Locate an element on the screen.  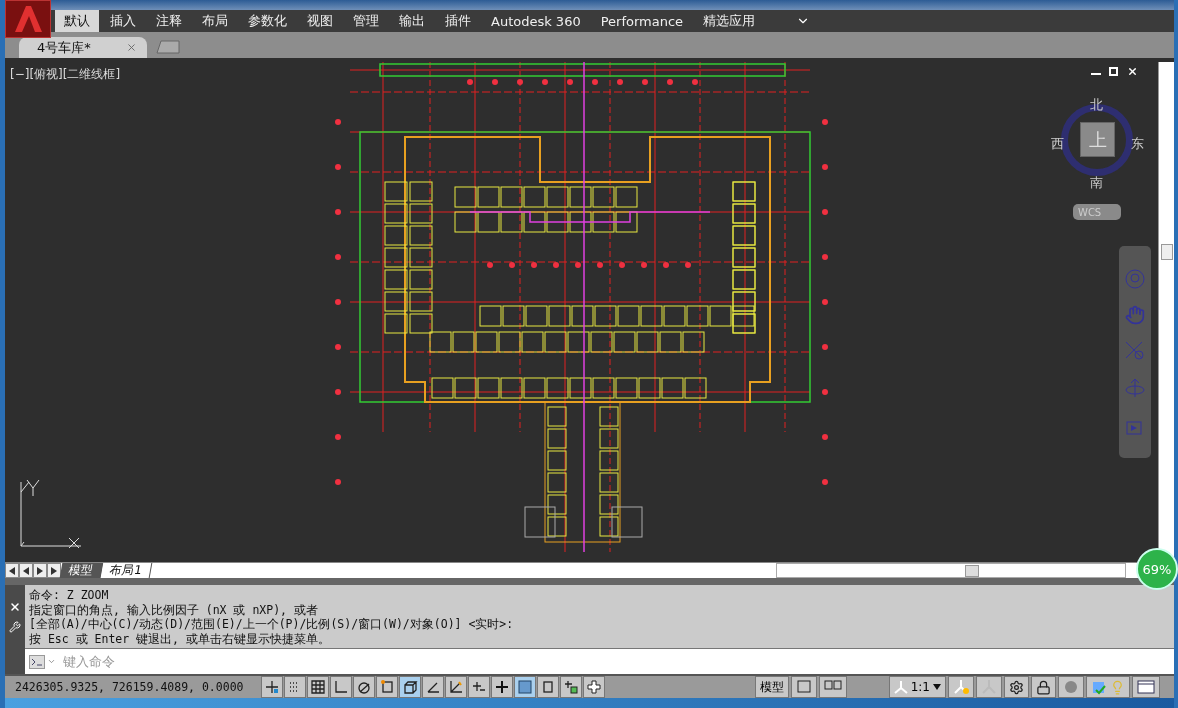
plus-box-icon is located at coordinates (571, 687).